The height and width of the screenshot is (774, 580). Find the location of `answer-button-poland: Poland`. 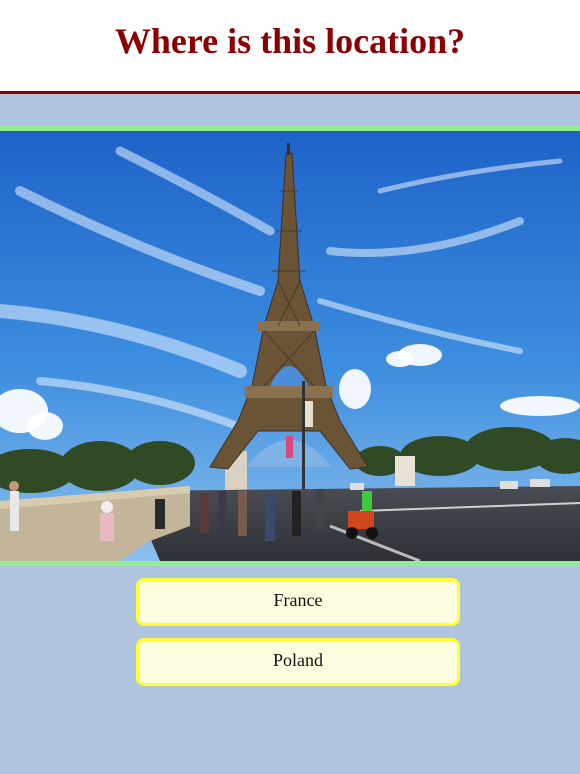

answer-button-poland: Poland is located at coordinates (298, 662).